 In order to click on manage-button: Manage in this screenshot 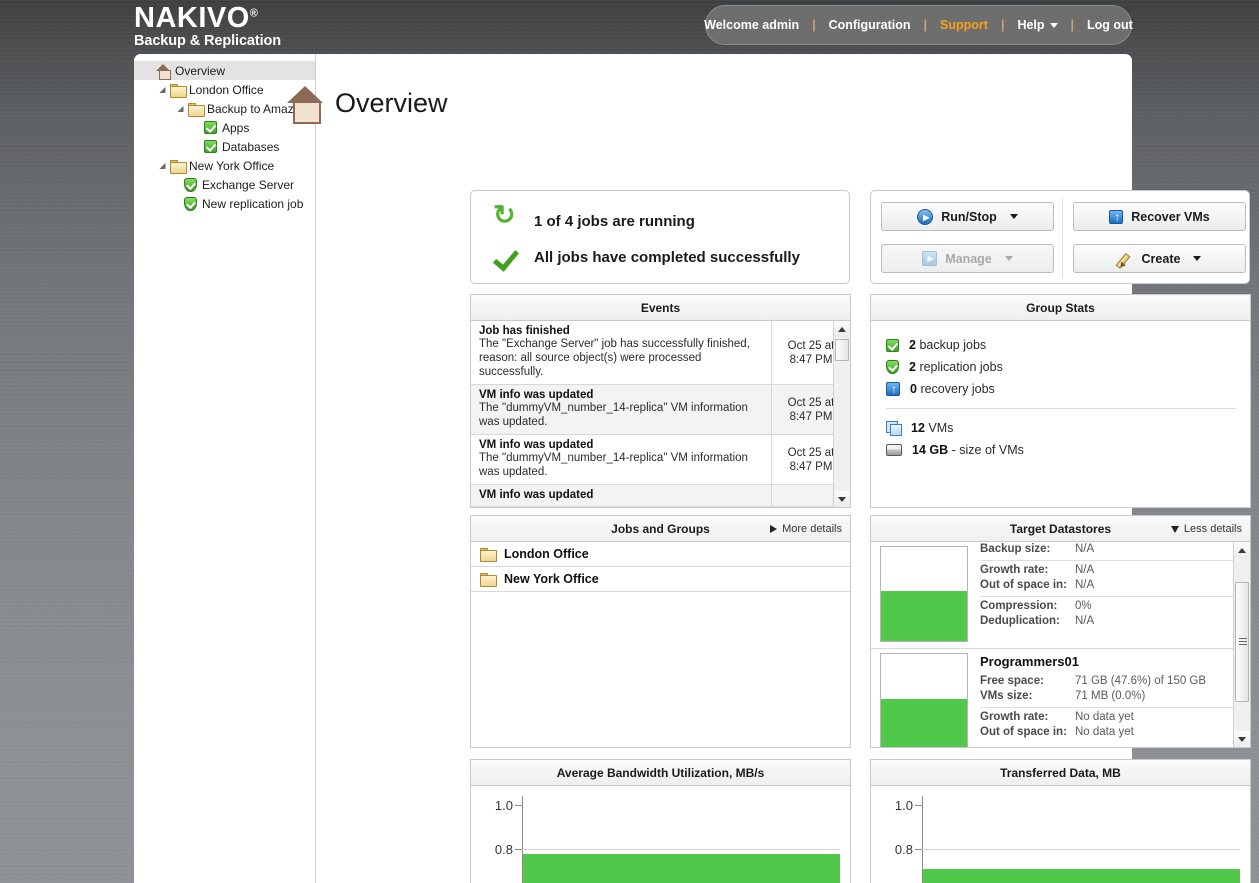, I will do `click(967, 258)`.